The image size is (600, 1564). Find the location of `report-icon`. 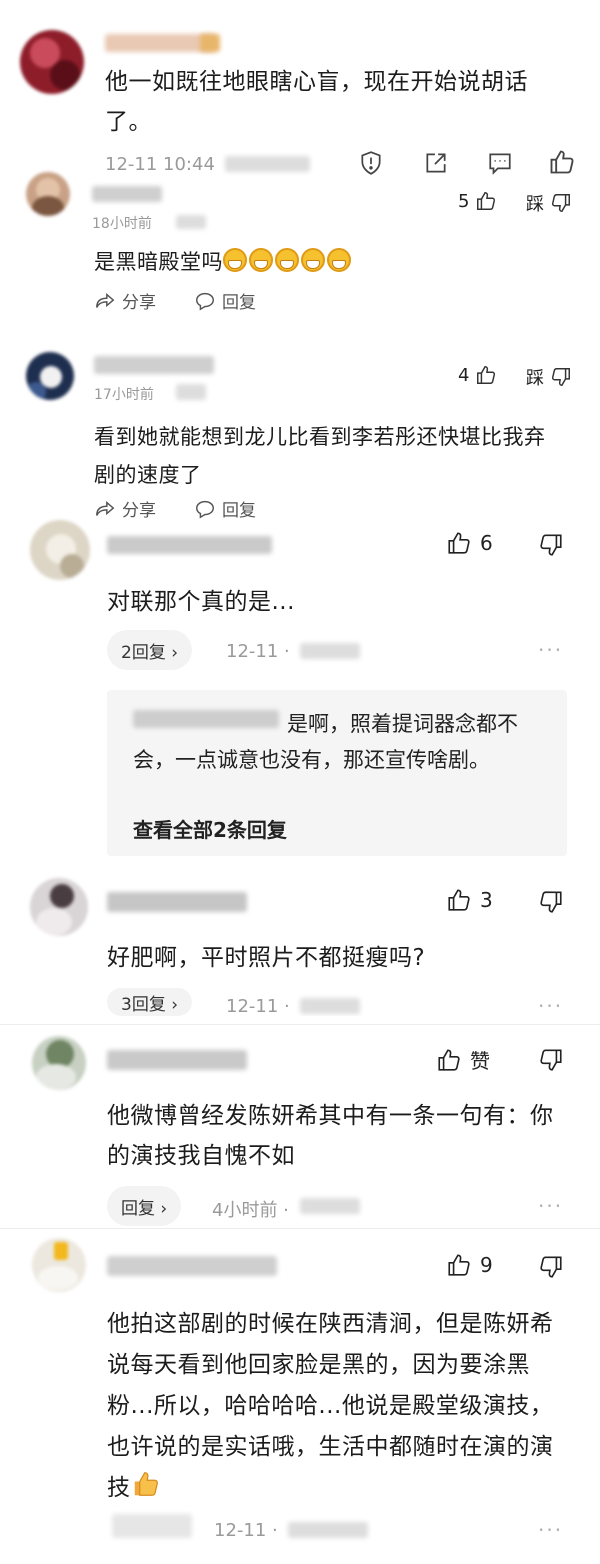

report-icon is located at coordinates (371, 163).